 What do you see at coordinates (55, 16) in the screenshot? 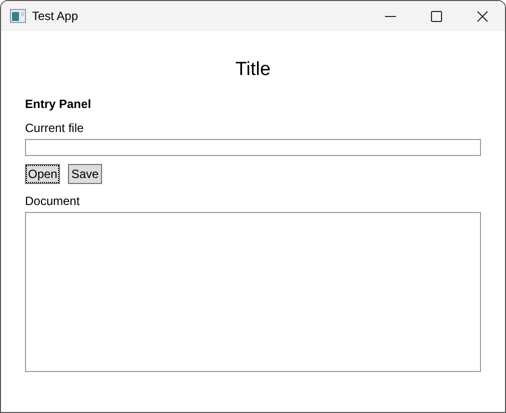
I see `window-title: Test App` at bounding box center [55, 16].